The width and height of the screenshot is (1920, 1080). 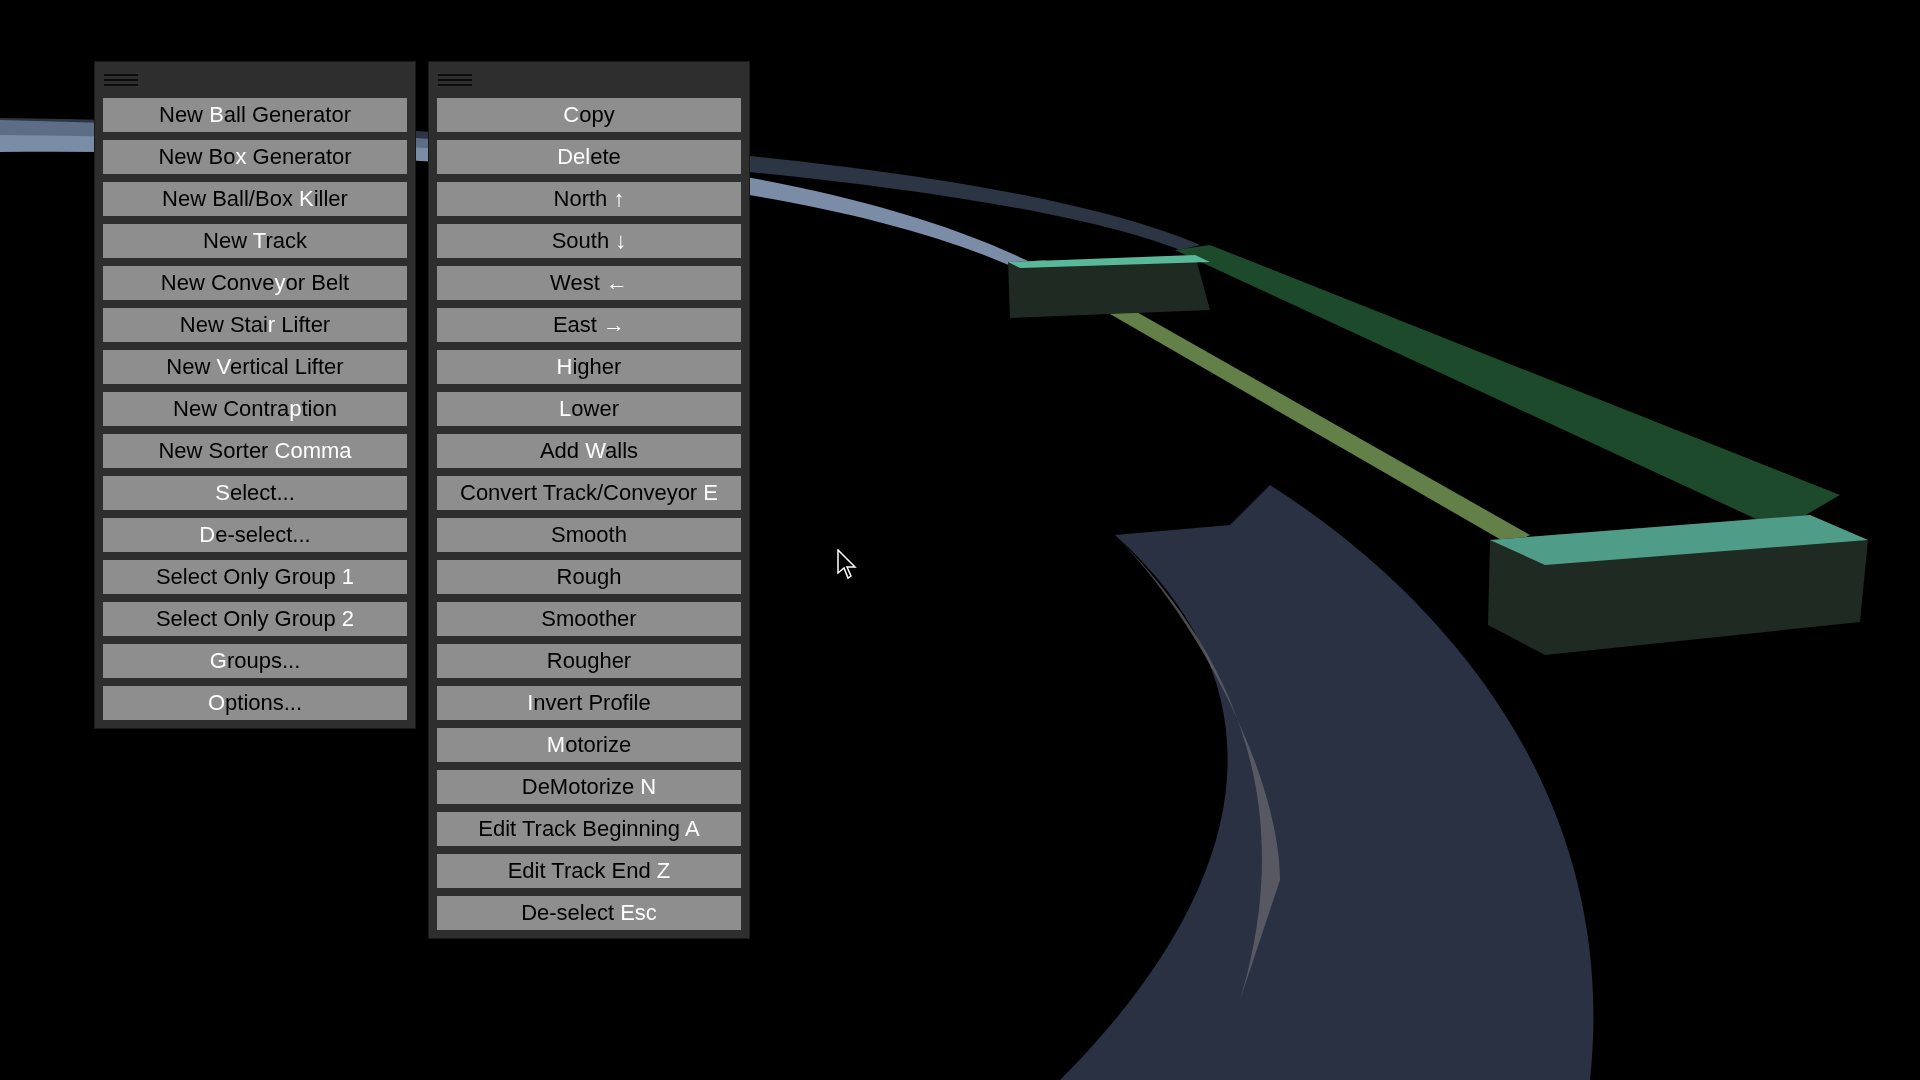 I want to click on menu-button: New Track, so click(x=255, y=241).